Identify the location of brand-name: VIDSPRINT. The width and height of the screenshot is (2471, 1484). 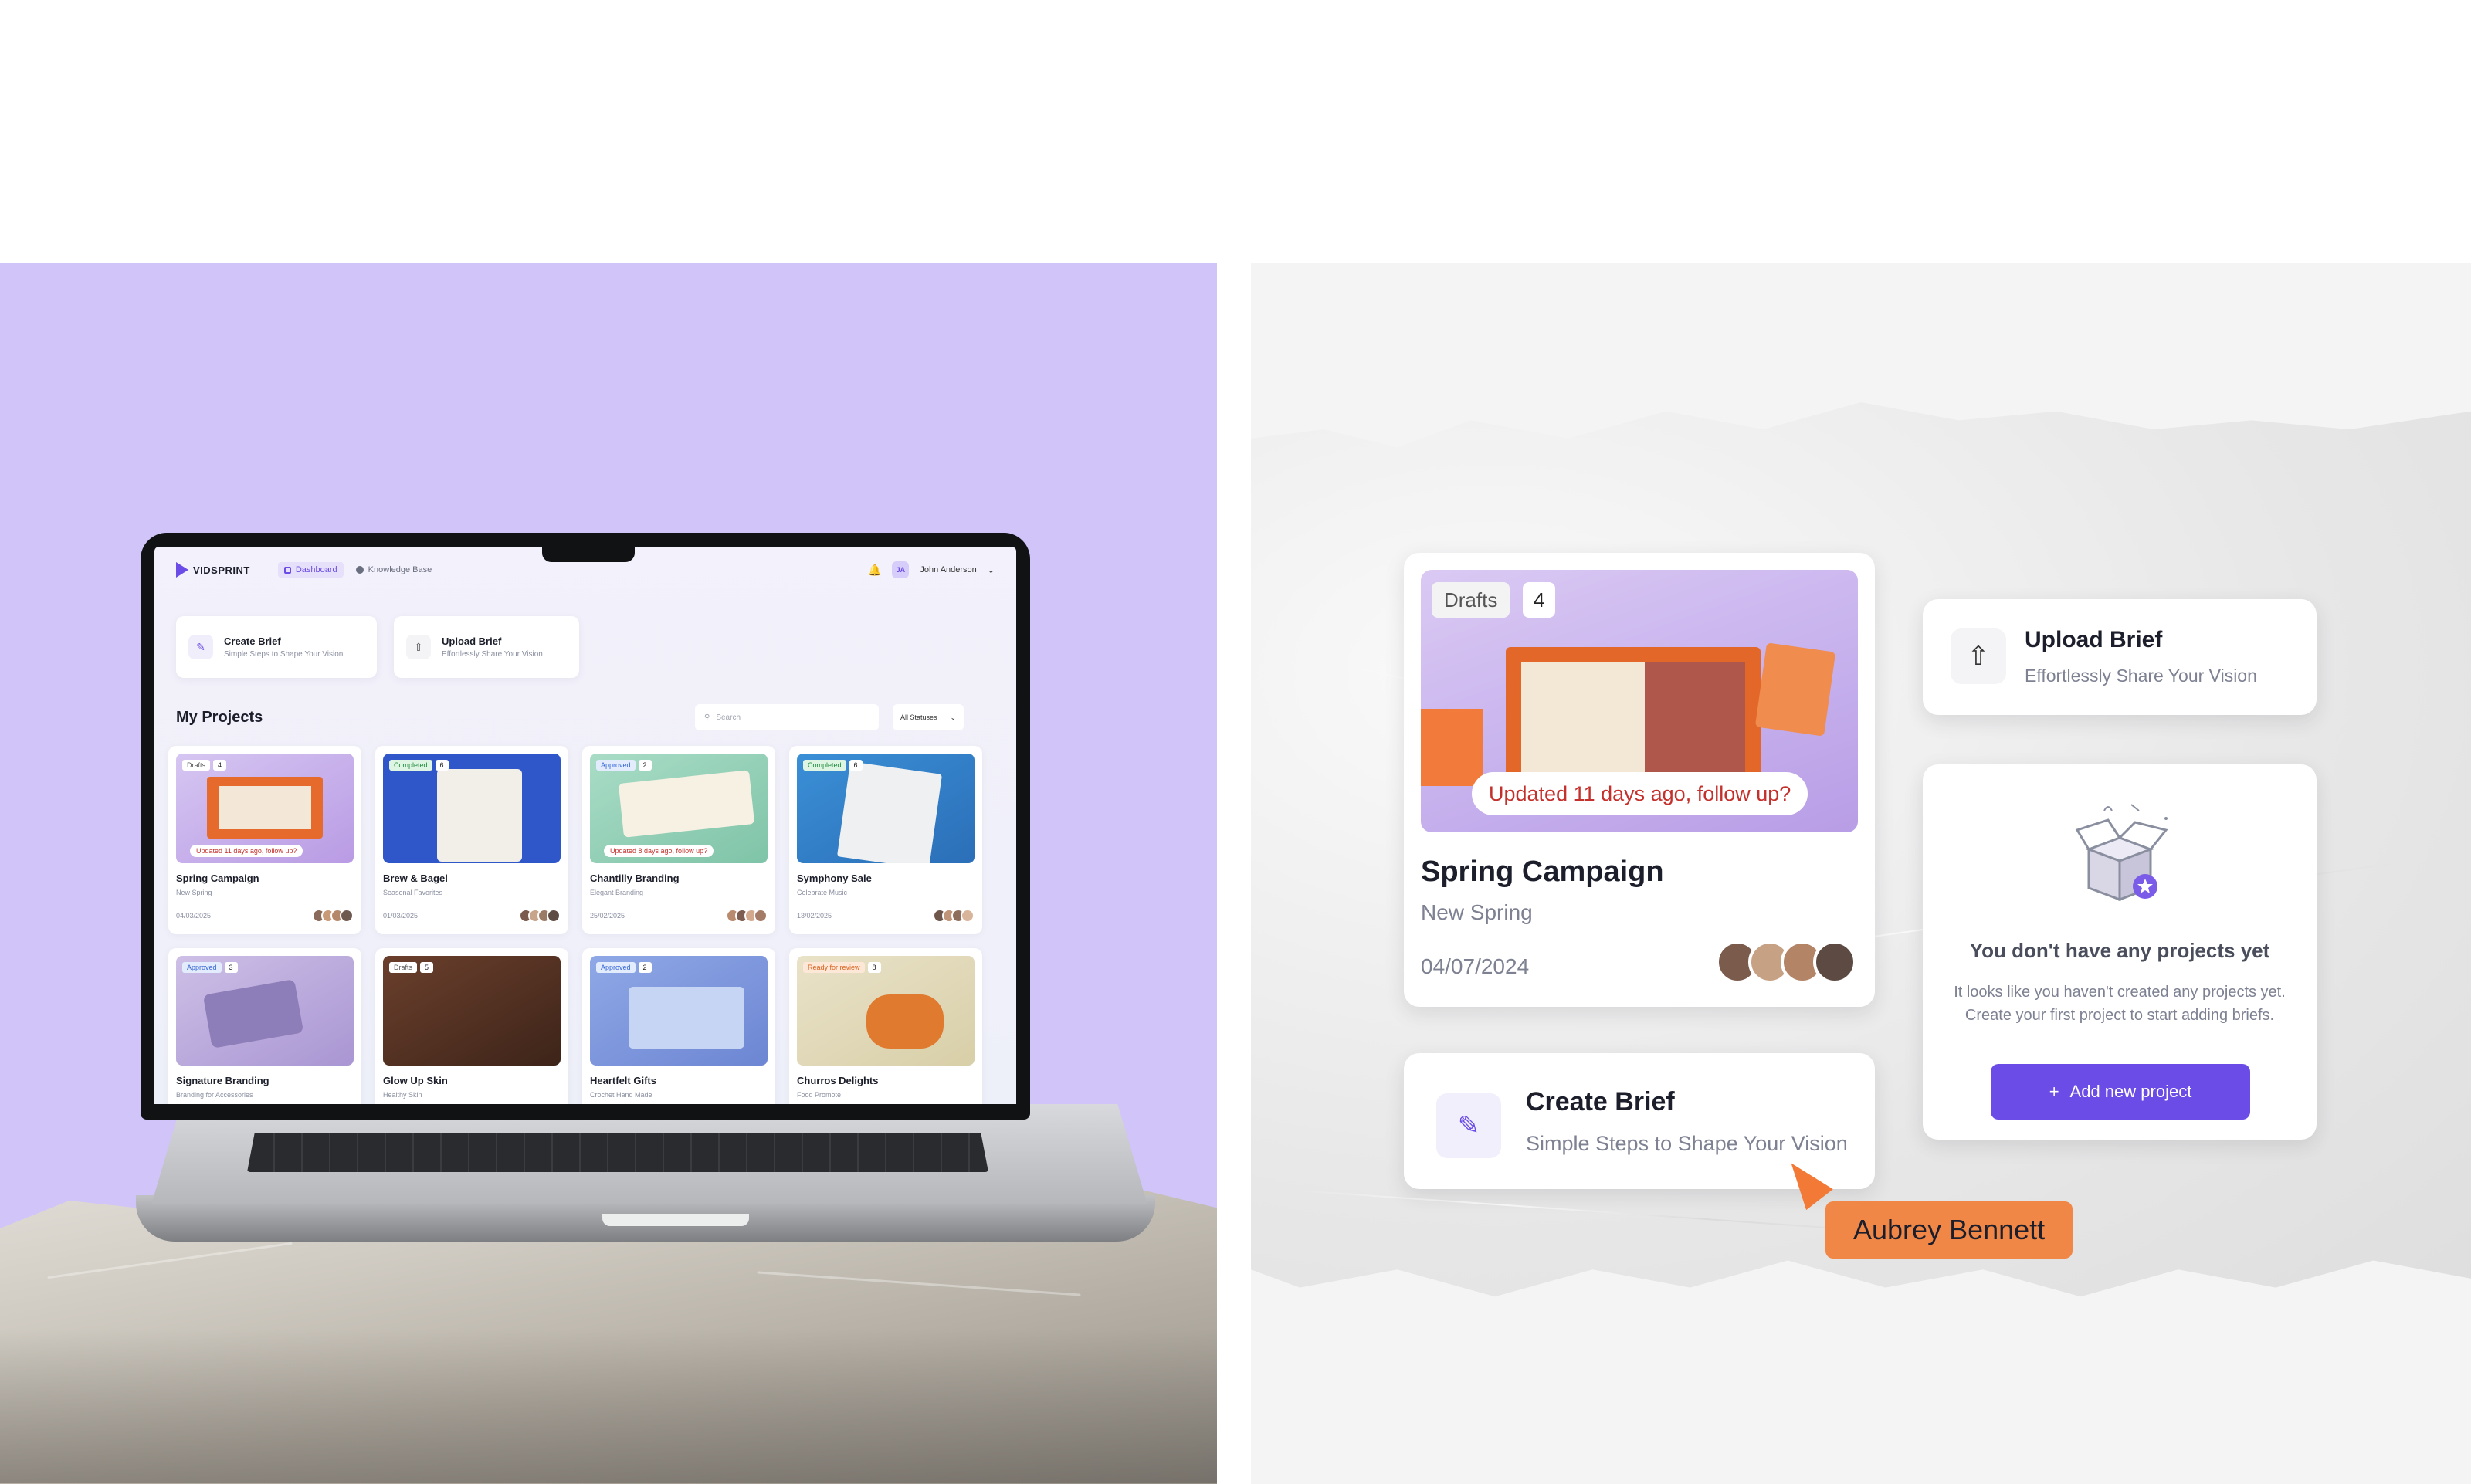
(222, 570).